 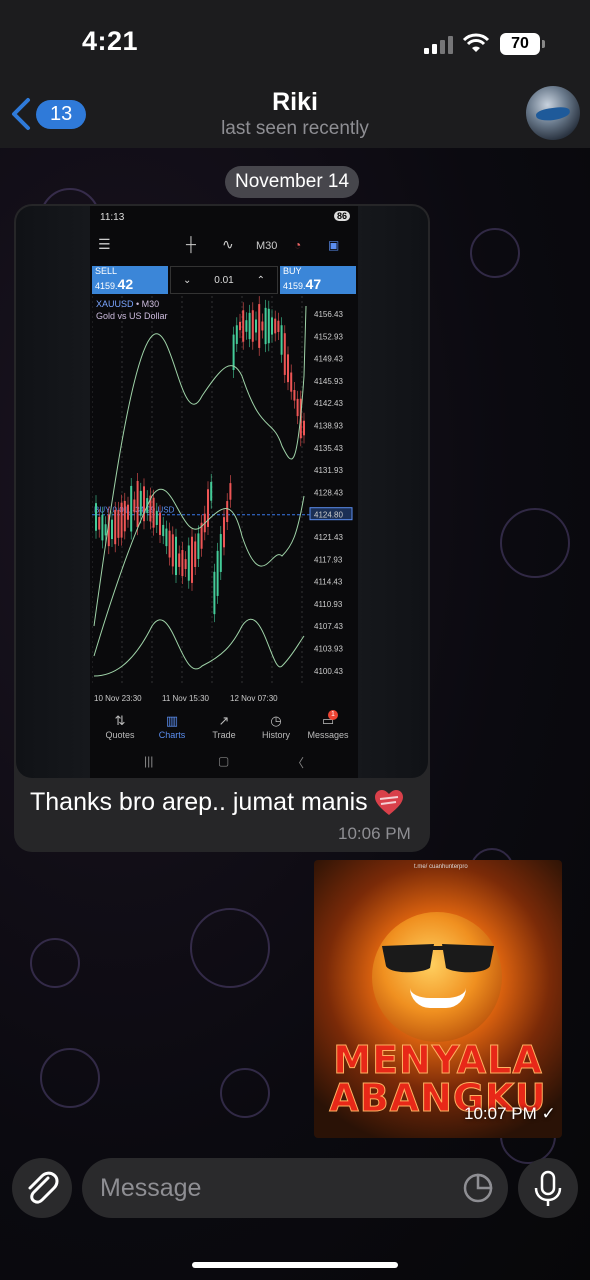 What do you see at coordinates (224, 761) in the screenshot?
I see `home-icon: ▢` at bounding box center [224, 761].